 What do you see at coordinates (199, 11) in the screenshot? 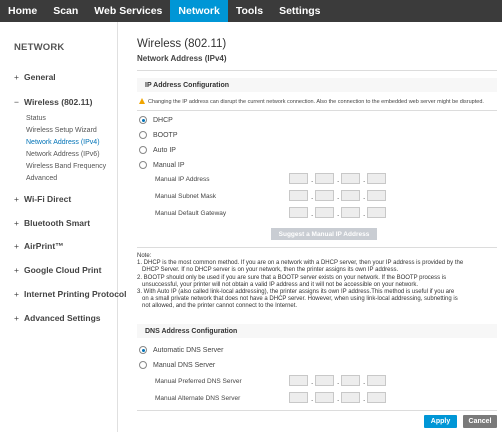
I see `tab-network: Network` at bounding box center [199, 11].